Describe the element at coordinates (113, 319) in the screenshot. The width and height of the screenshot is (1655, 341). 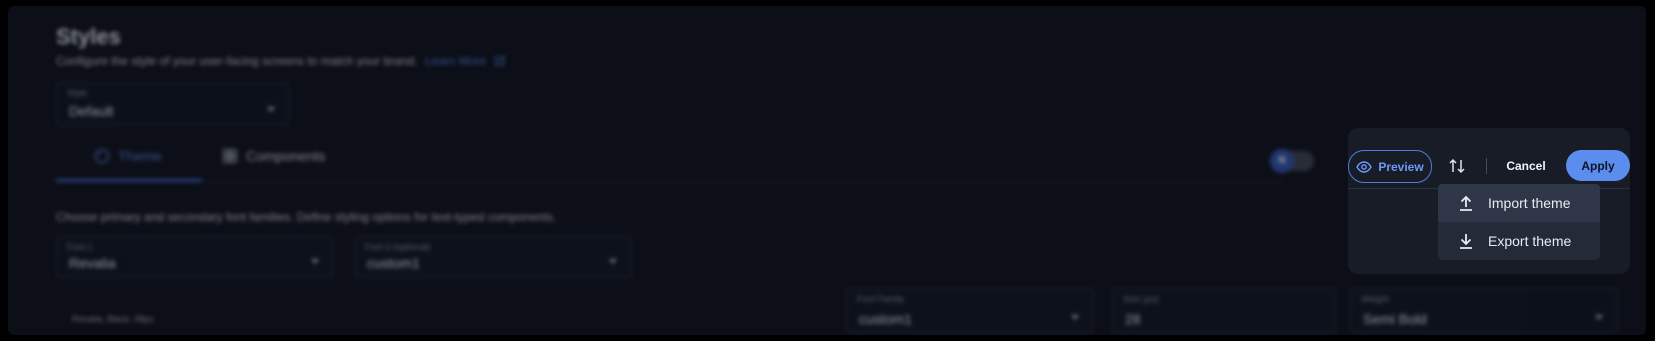
I see `font-preview-caption: Revalia, Black, 48px` at that location.